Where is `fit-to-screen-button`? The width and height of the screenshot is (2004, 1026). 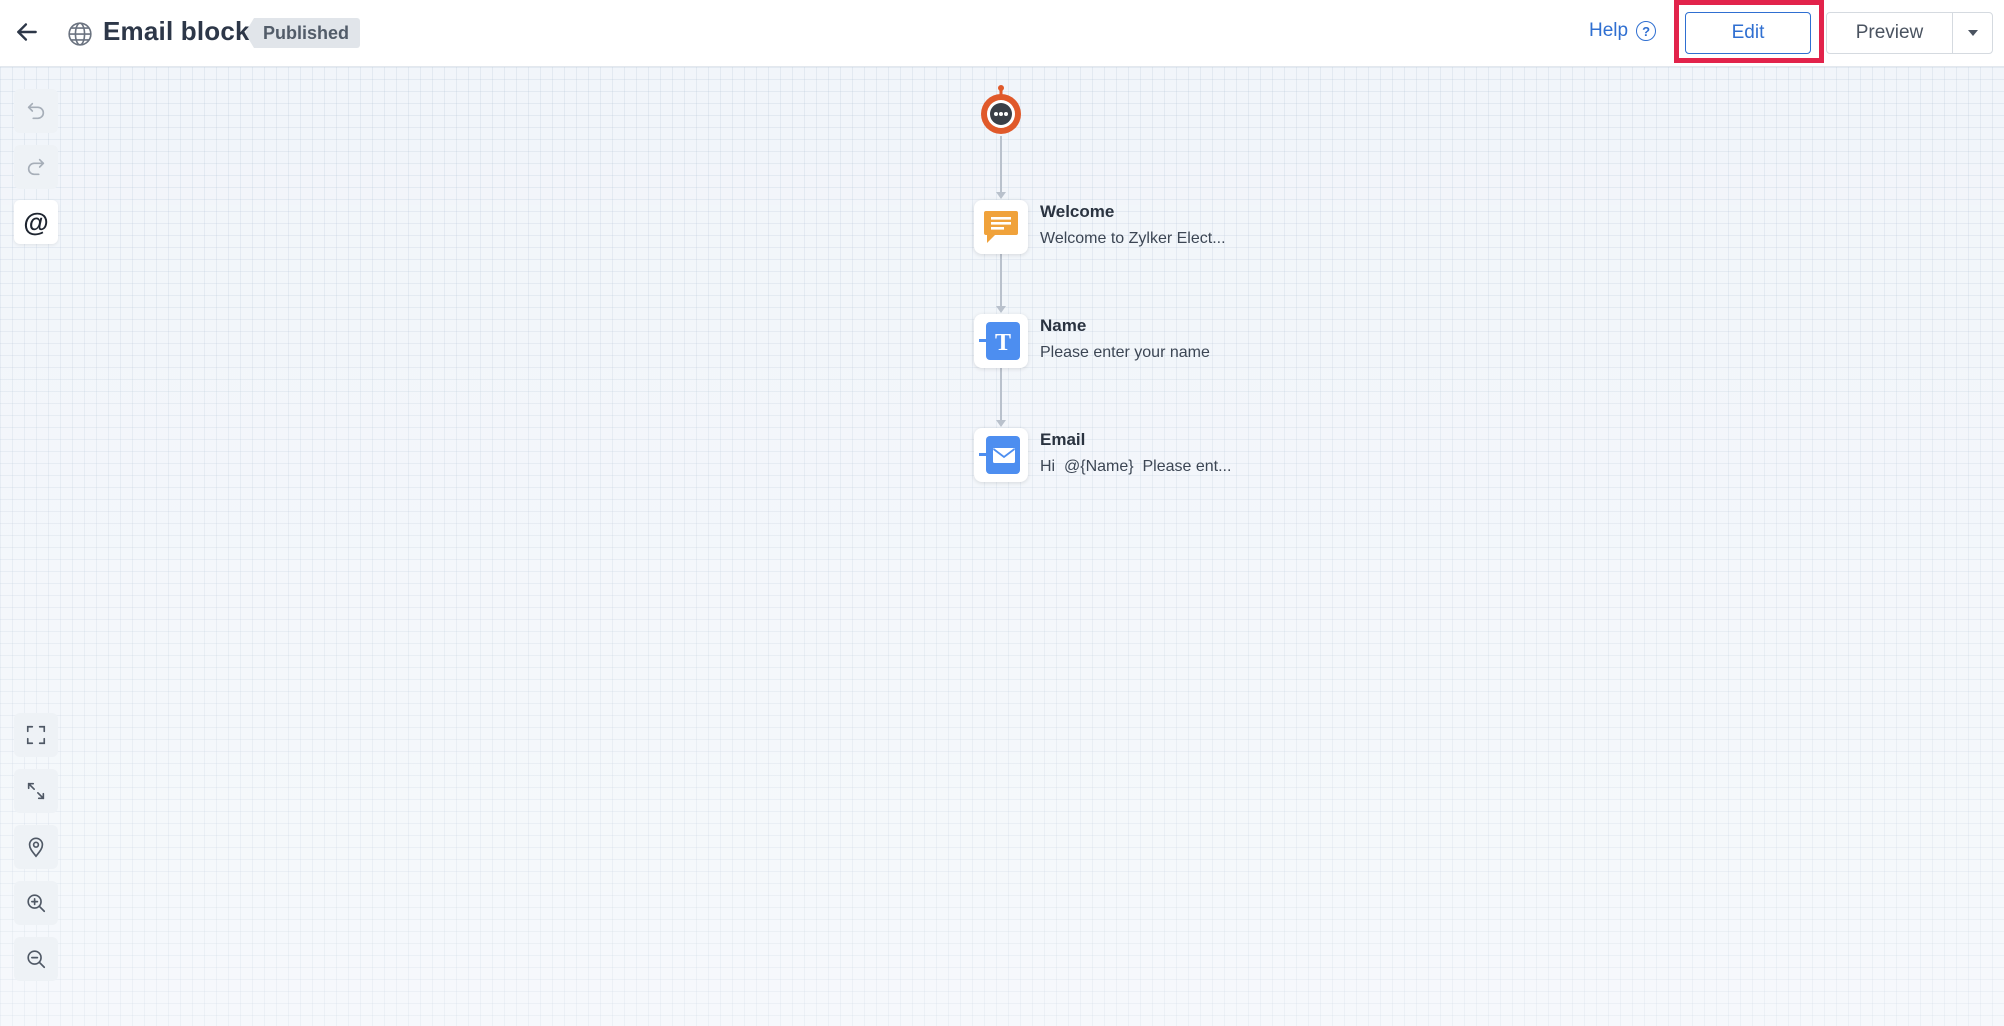 fit-to-screen-button is located at coordinates (36, 791).